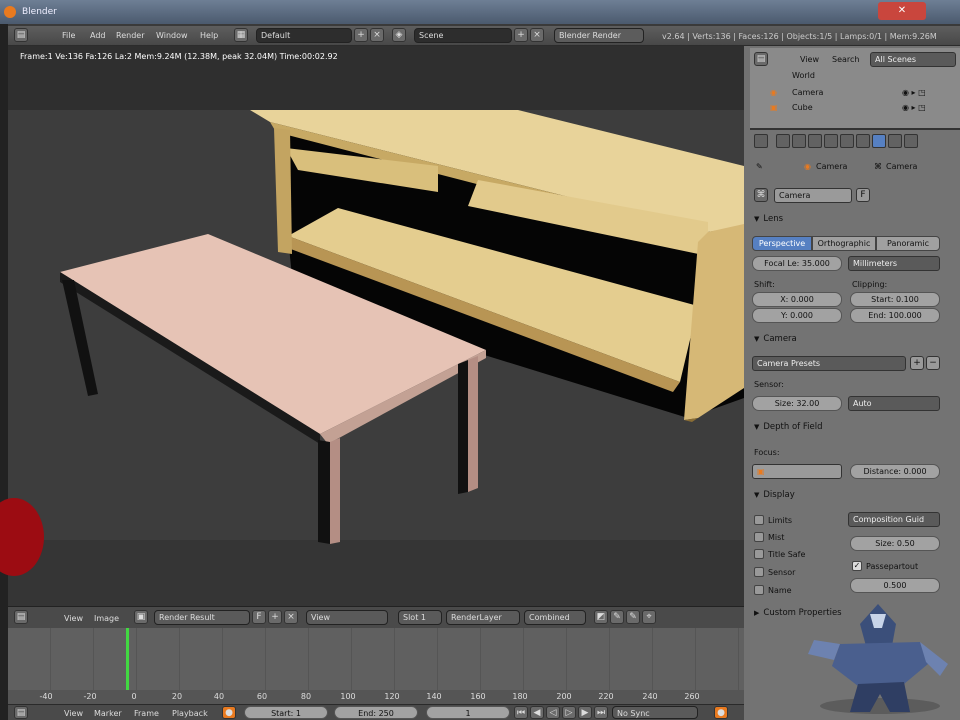  Describe the element at coordinates (229, 712) in the screenshot. I see `record-icon: ●` at that location.